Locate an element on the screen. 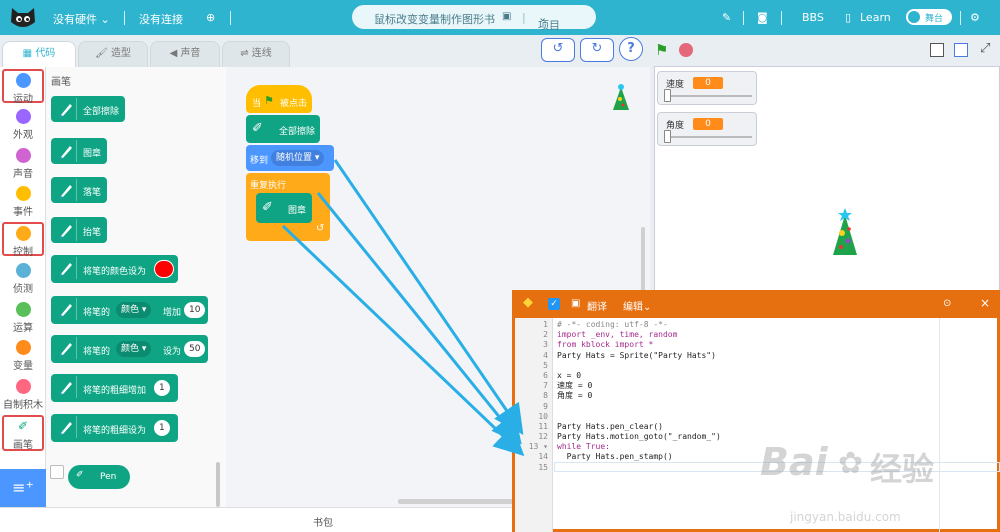 This screenshot has width=1000, height=532. help-button: ? is located at coordinates (631, 49).